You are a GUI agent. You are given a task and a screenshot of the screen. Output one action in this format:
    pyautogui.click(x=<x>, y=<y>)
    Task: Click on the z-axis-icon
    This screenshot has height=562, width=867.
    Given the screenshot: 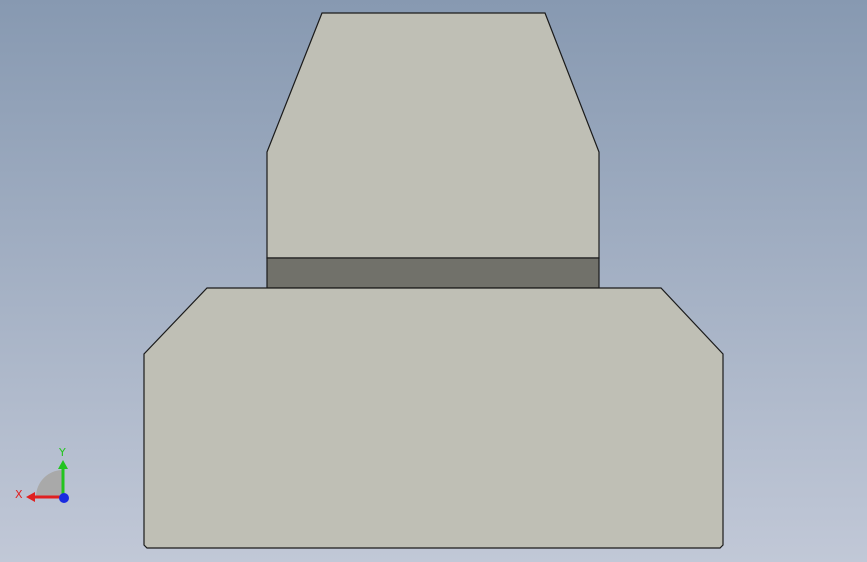 What is the action you would take?
    pyautogui.click(x=64, y=498)
    